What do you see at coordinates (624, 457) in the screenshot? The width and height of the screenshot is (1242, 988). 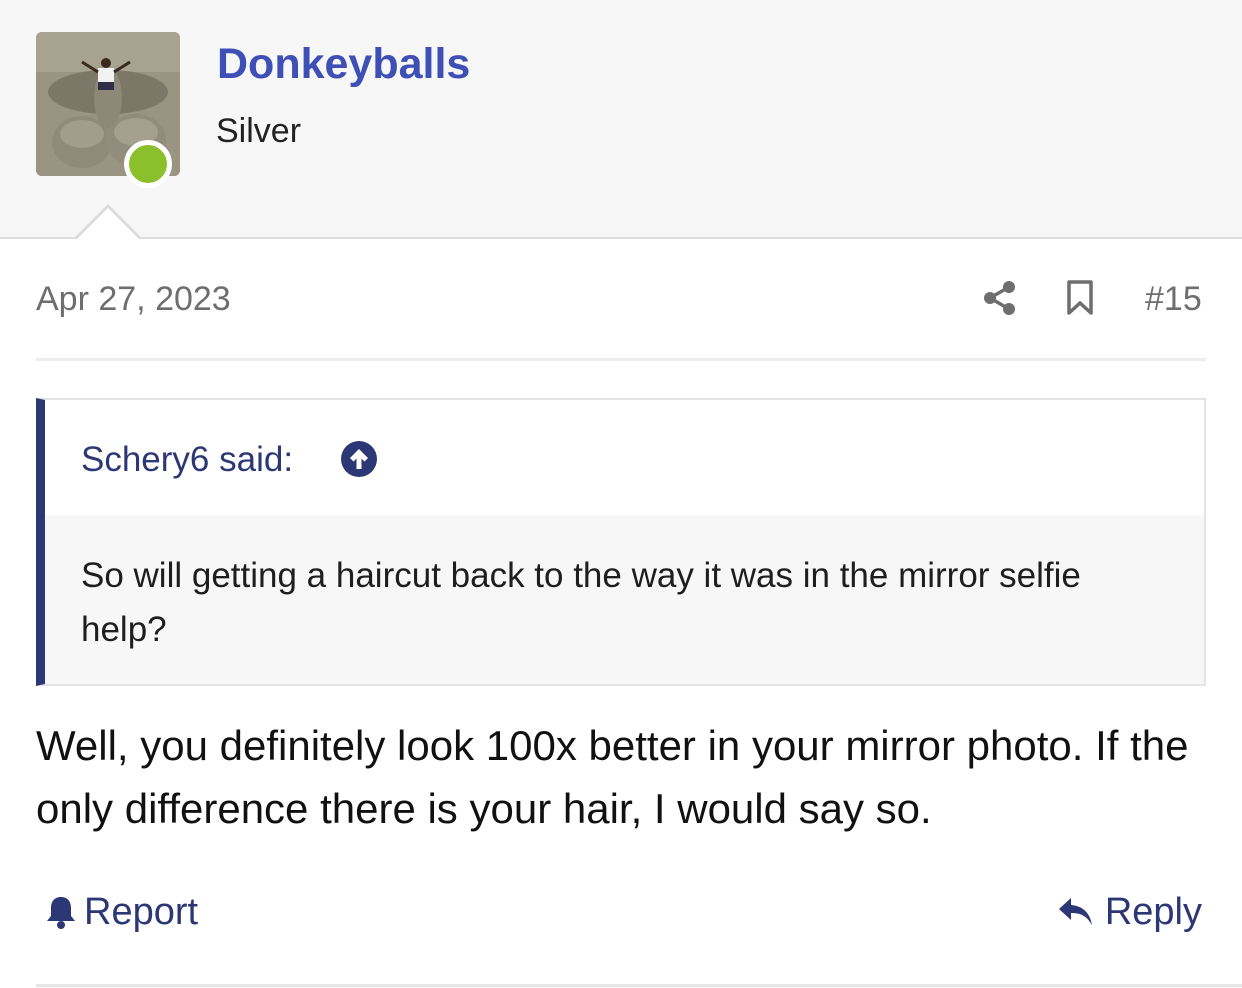 I see `quote-header: Schery6 said:` at bounding box center [624, 457].